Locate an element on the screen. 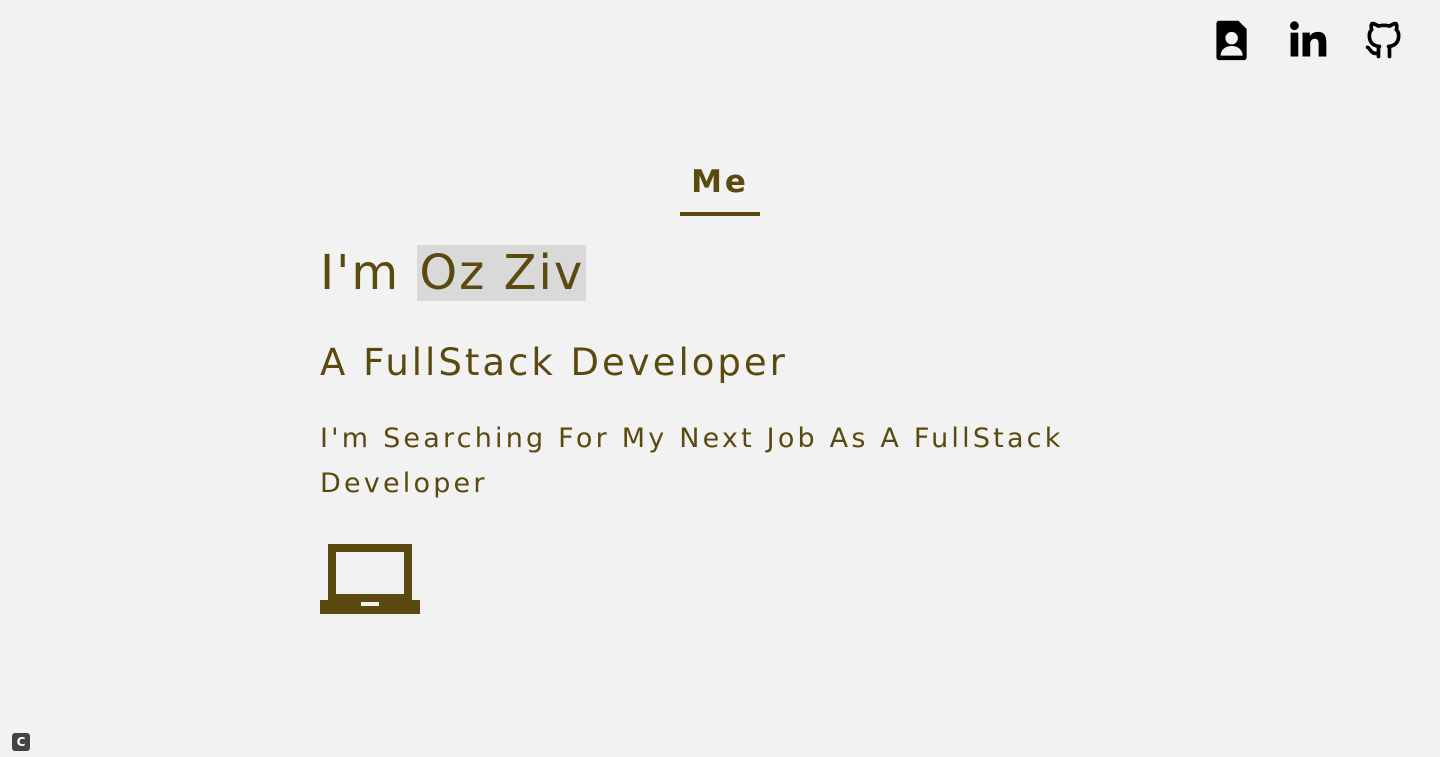 The width and height of the screenshot is (1440, 757). linkedin-icon is located at coordinates (1308, 39).